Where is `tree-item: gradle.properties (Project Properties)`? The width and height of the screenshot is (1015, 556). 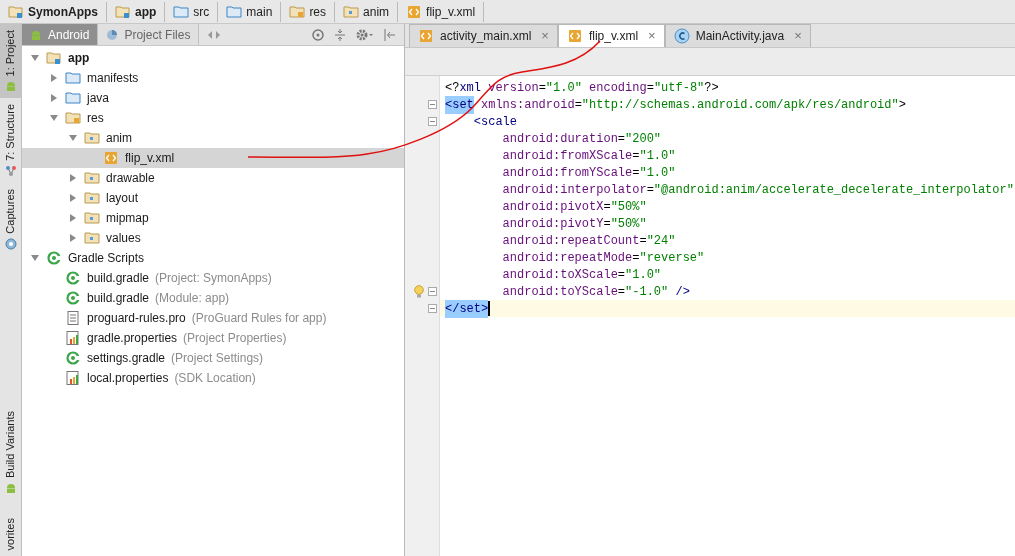 tree-item: gradle.properties (Project Properties) is located at coordinates (213, 338).